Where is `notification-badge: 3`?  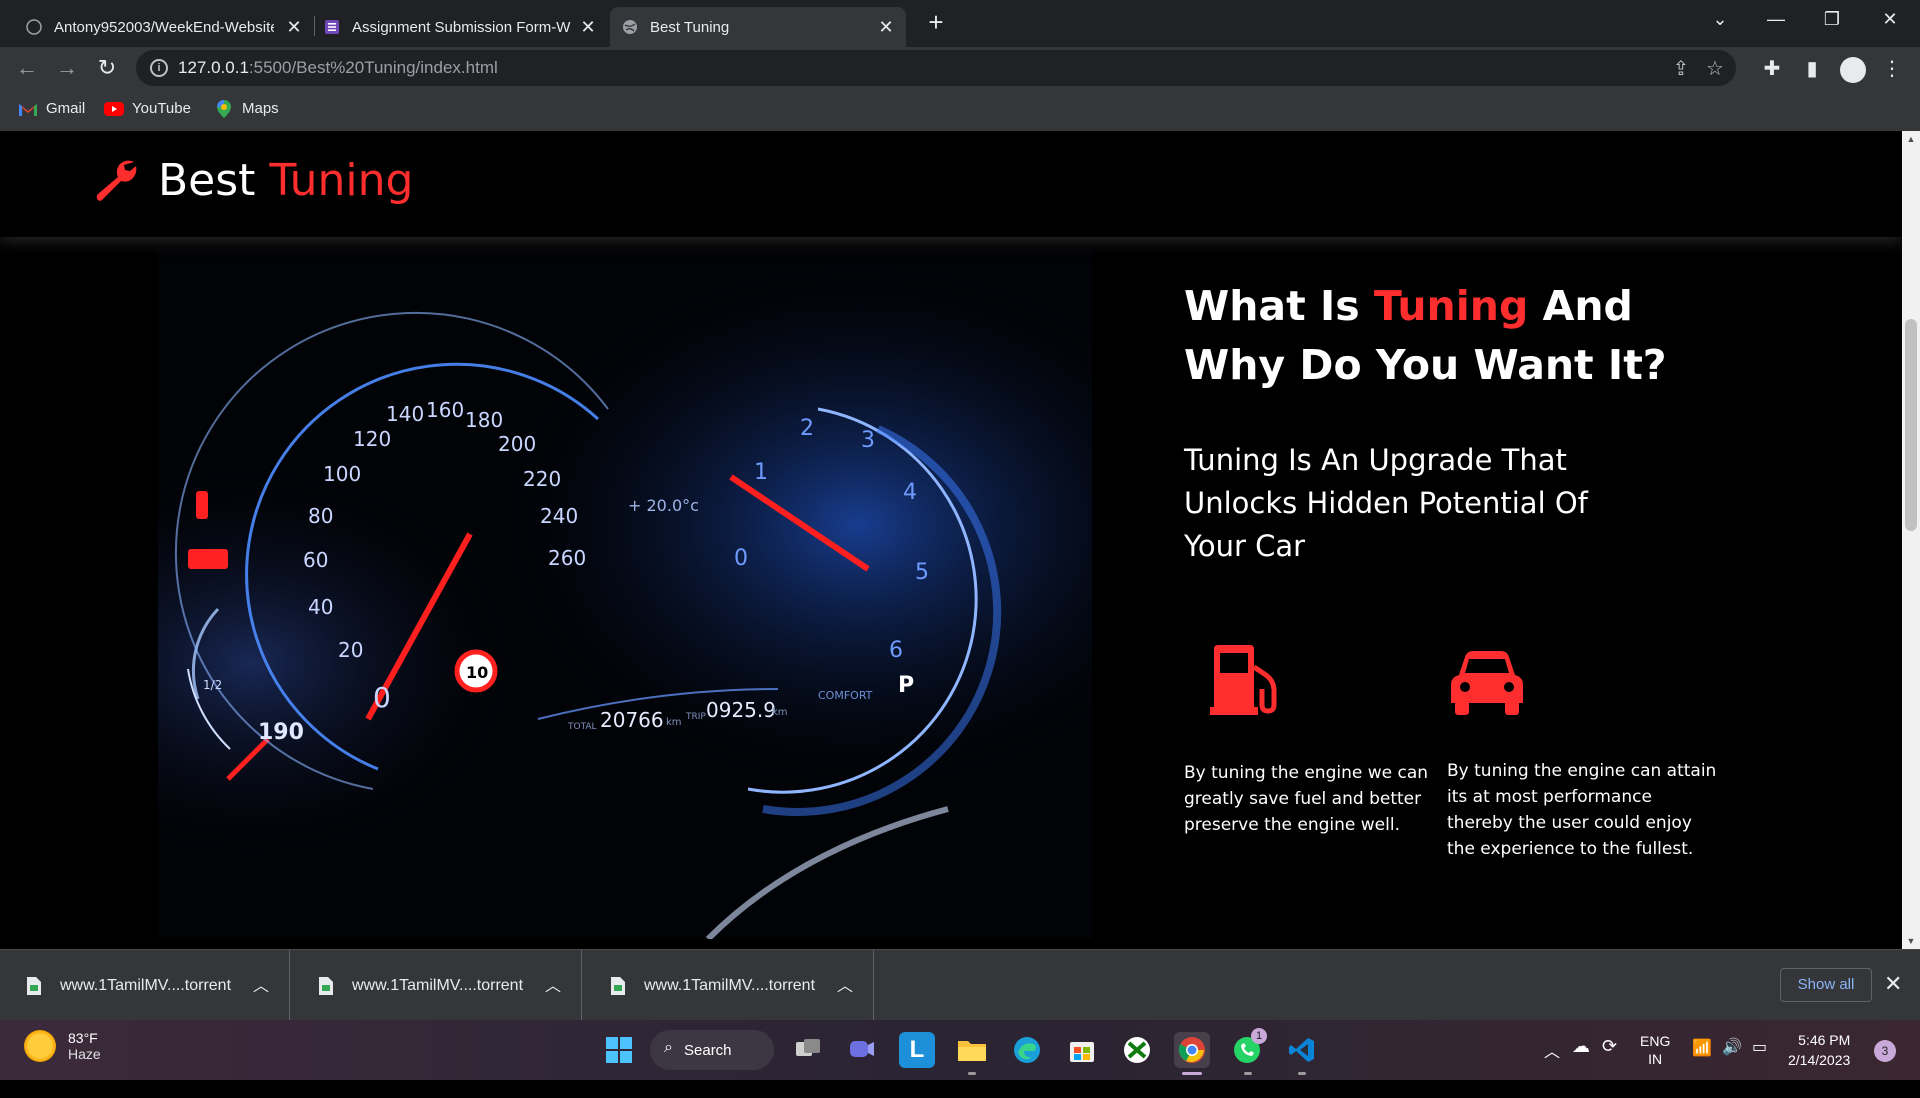
notification-badge: 3 is located at coordinates (1885, 1051).